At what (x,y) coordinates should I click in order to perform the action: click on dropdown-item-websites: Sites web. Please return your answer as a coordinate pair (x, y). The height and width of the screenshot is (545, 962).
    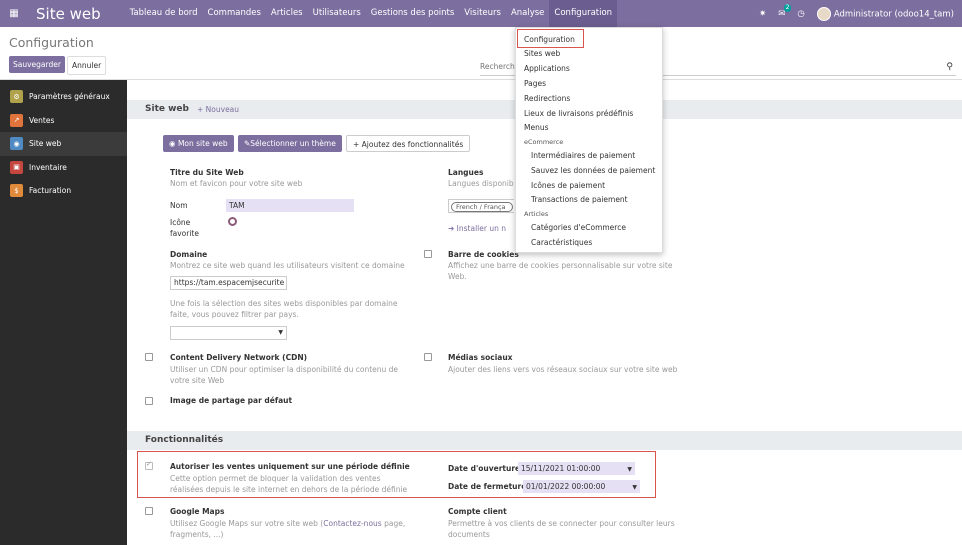
    Looking at the image, I should click on (542, 53).